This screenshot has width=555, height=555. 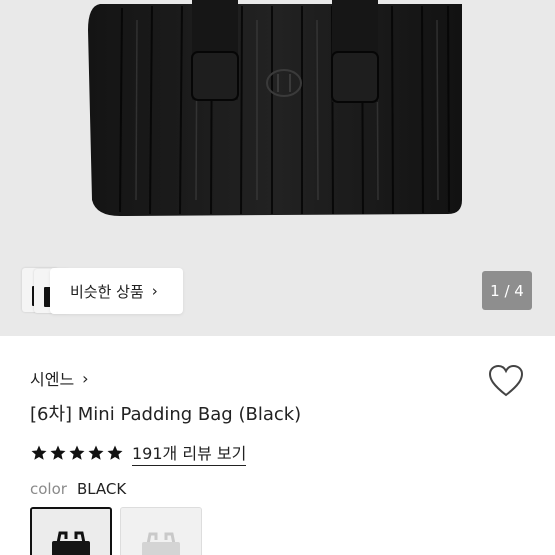 I want to click on image-page-counter: 1 / 4, so click(x=507, y=290).